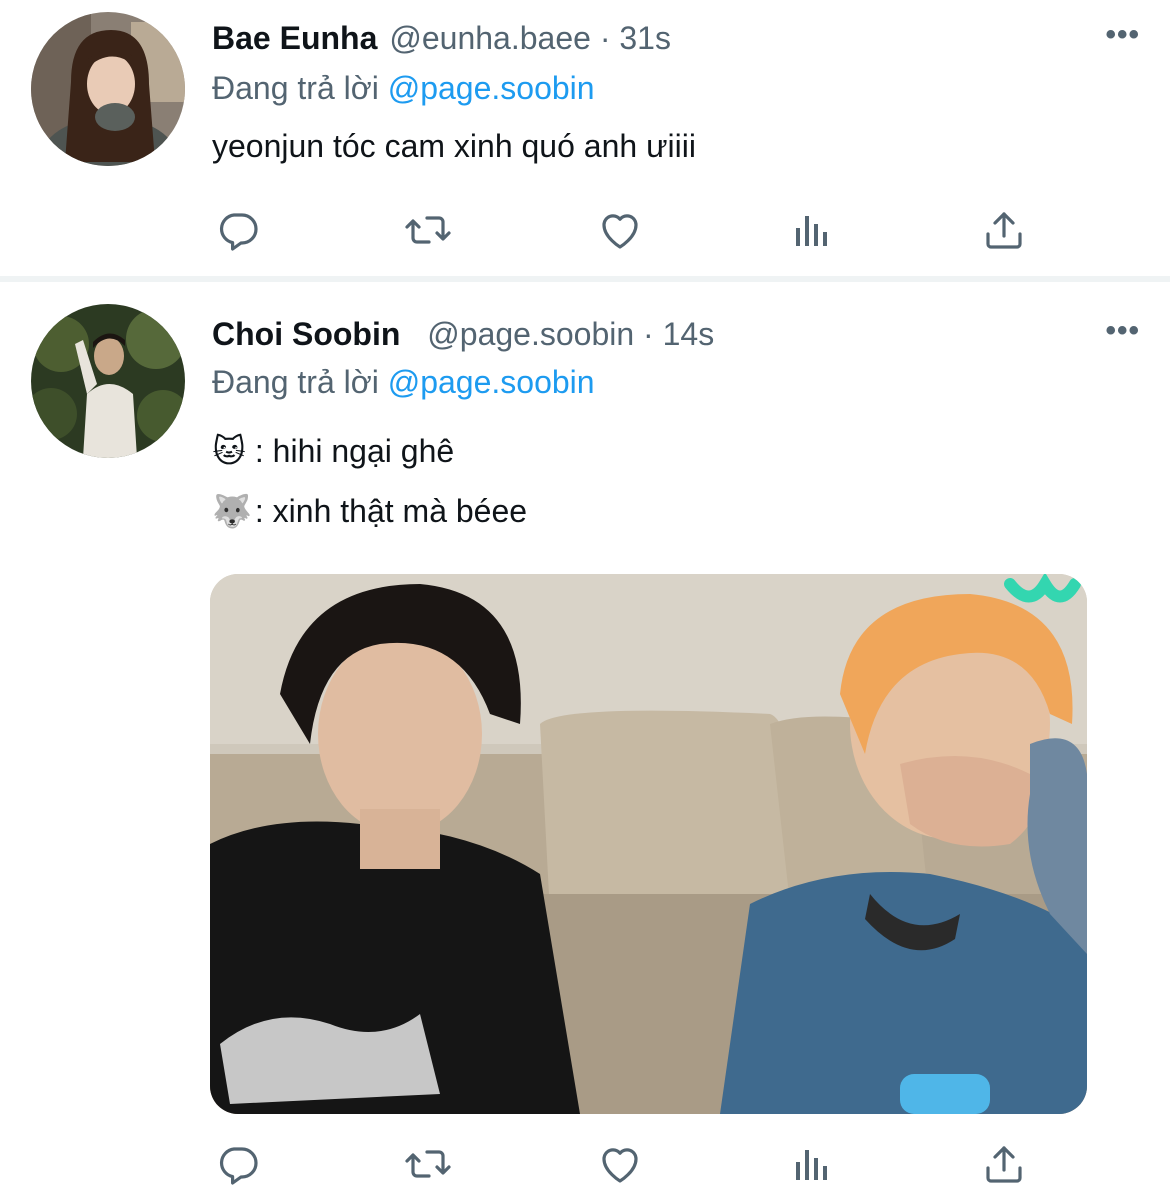 The image size is (1170, 1202). Describe the element at coordinates (530, 334) in the screenshot. I see `author-handle: @page.soobin` at that location.